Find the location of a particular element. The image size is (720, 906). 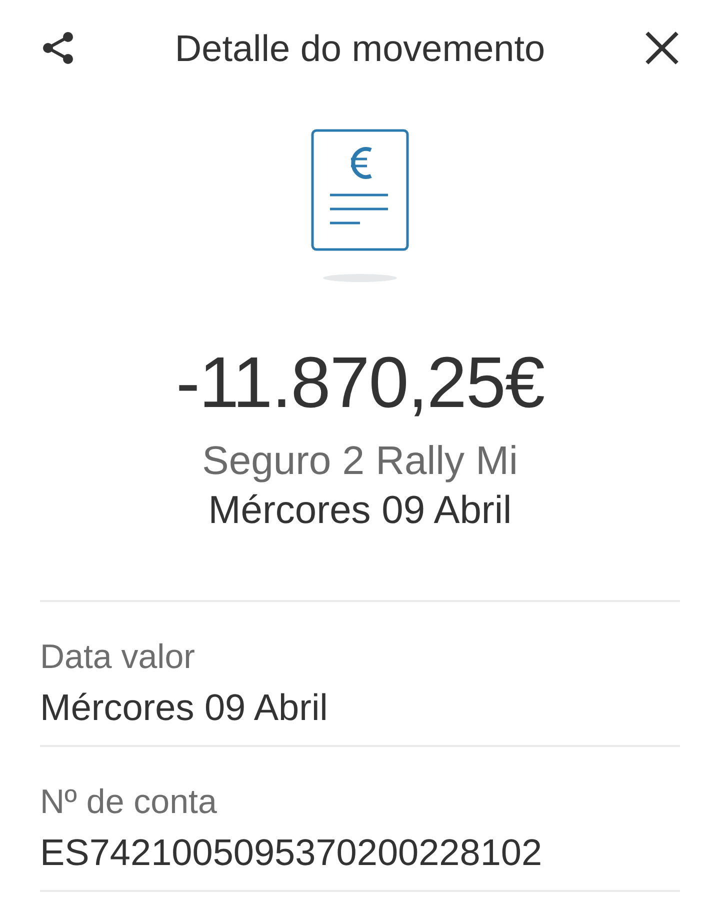

detail-value: ES7421005095370200228102 is located at coordinates (291, 852).